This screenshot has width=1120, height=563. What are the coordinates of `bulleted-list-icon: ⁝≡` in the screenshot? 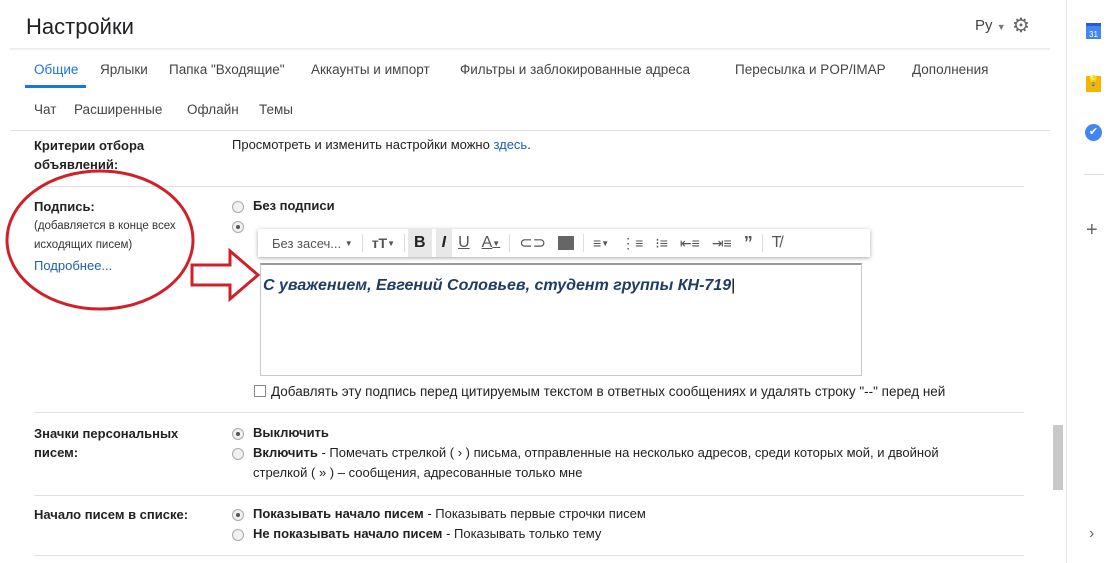 It's located at (661, 243).